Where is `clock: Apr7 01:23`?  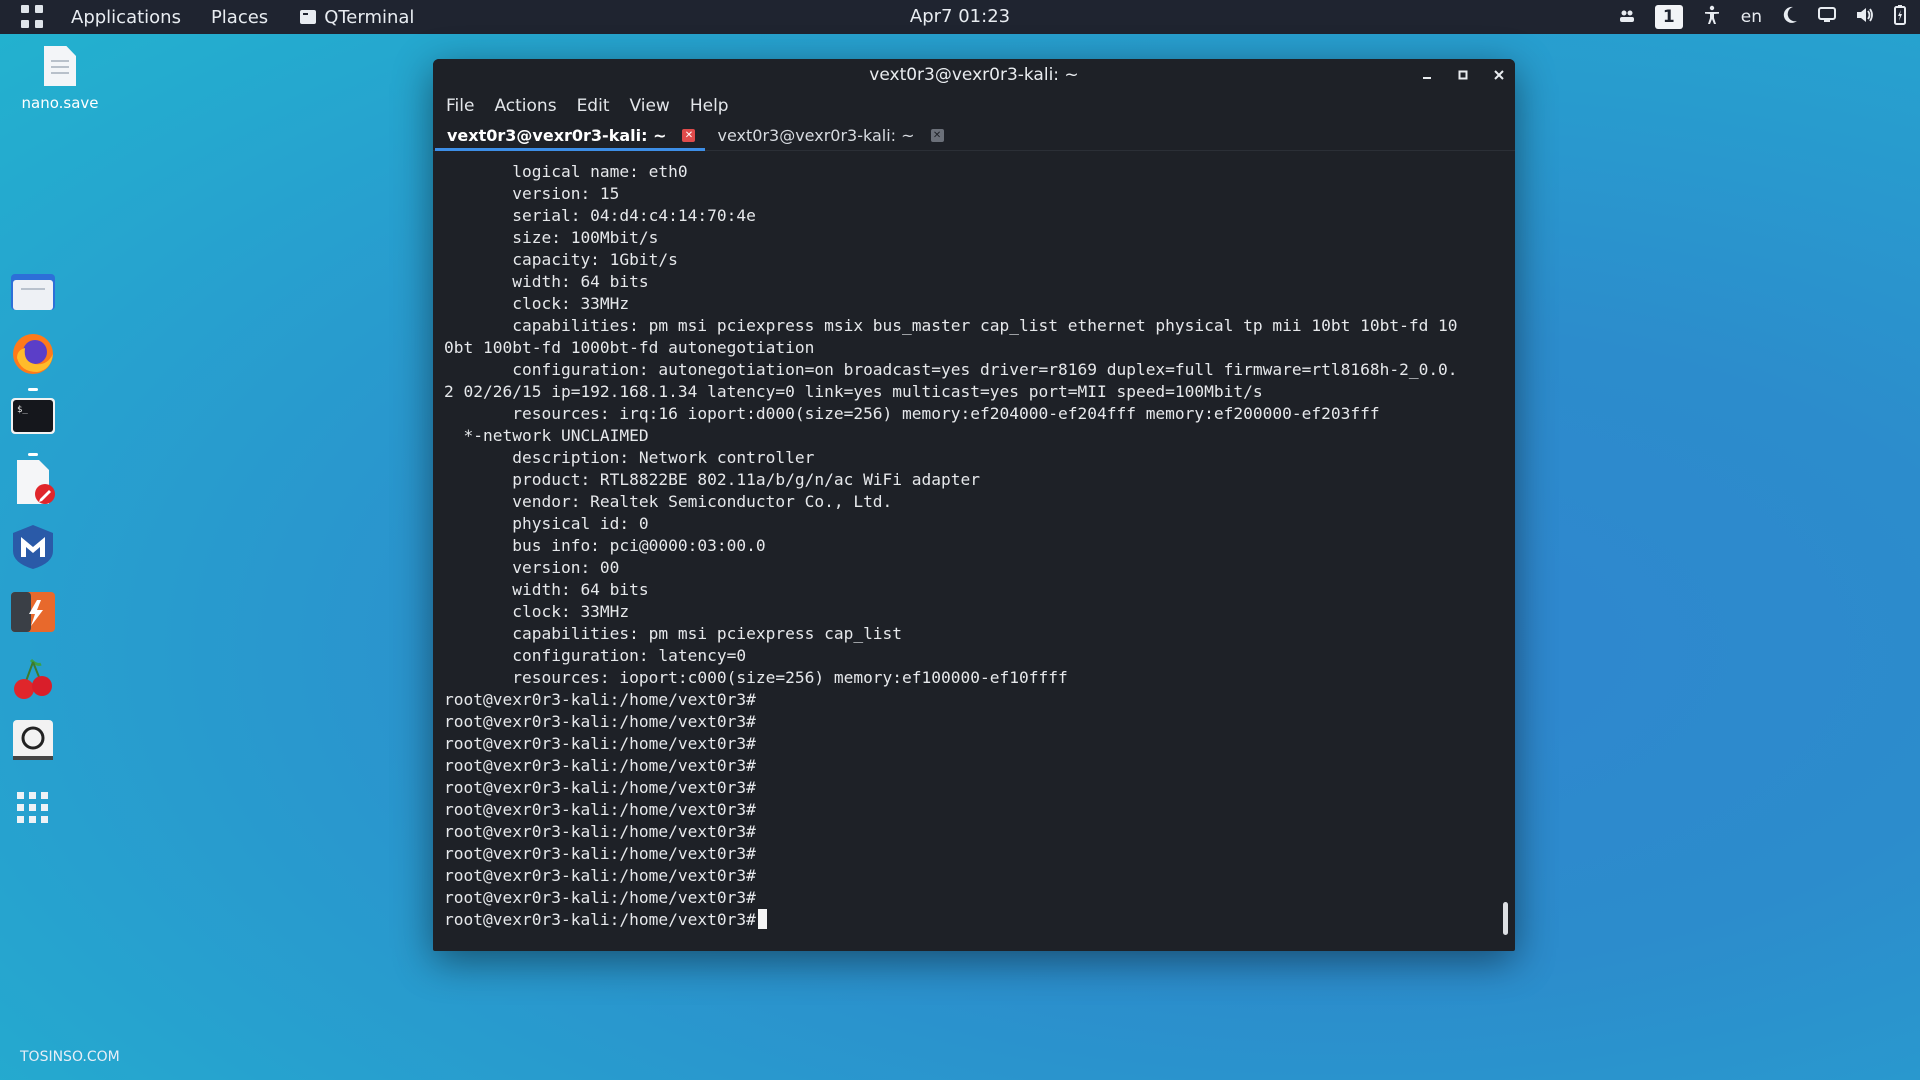
clock: Apr7 01:23 is located at coordinates (960, 16).